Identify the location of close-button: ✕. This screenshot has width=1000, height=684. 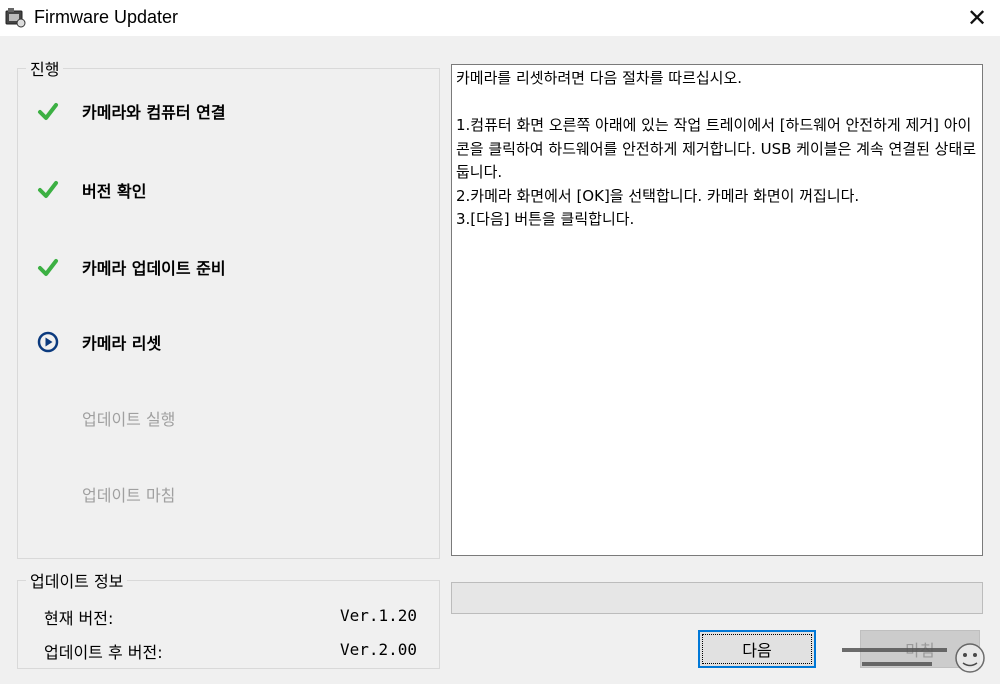
(977, 18).